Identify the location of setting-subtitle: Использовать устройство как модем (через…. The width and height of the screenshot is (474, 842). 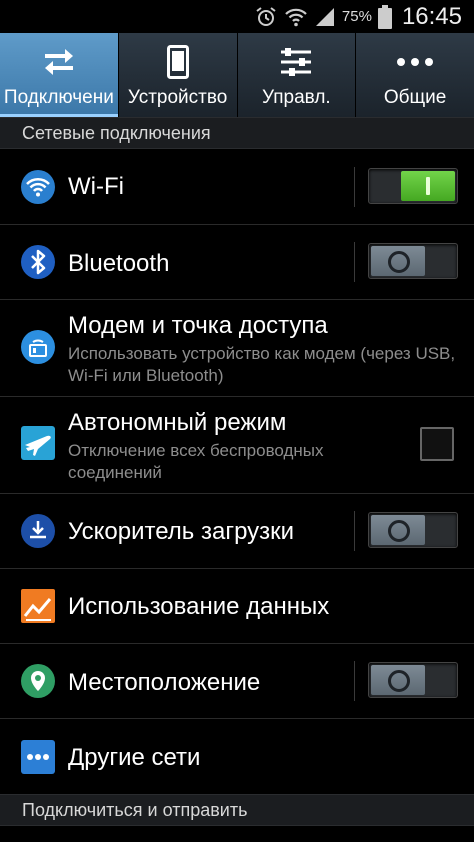
(262, 364).